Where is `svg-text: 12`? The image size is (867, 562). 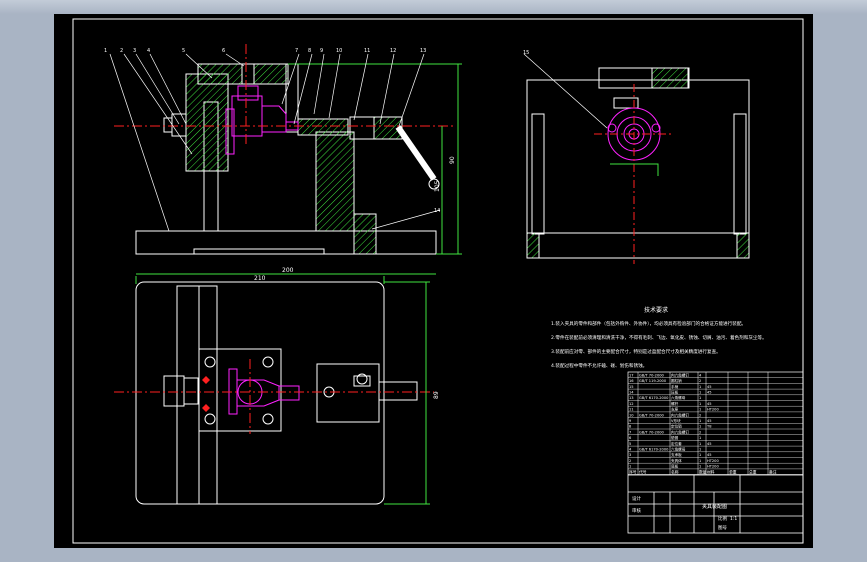 svg-text: 12 is located at coordinates (393, 51).